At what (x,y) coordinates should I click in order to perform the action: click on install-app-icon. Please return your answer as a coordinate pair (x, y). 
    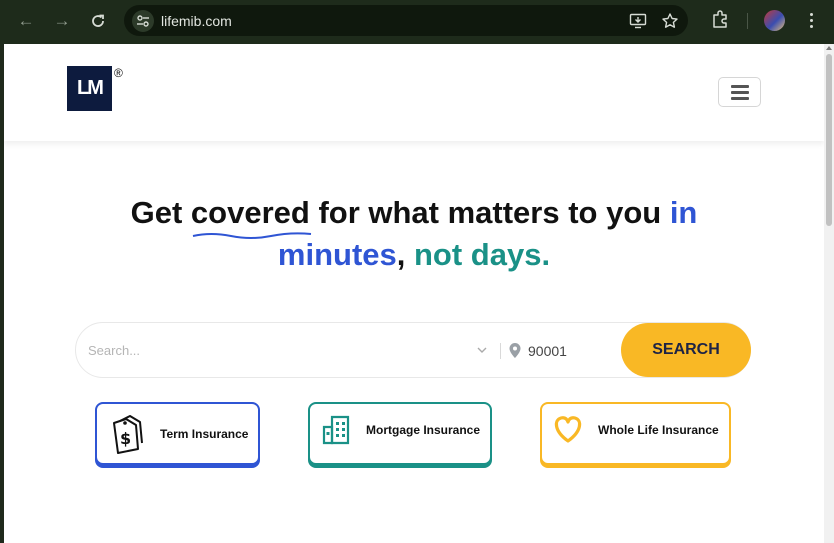
    Looking at the image, I should click on (638, 21).